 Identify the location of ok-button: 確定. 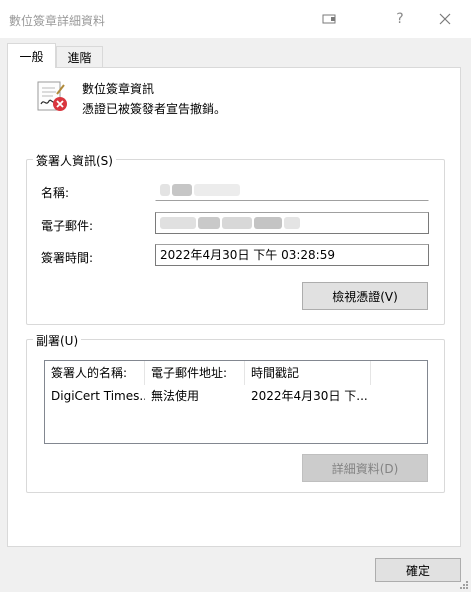
(418, 570).